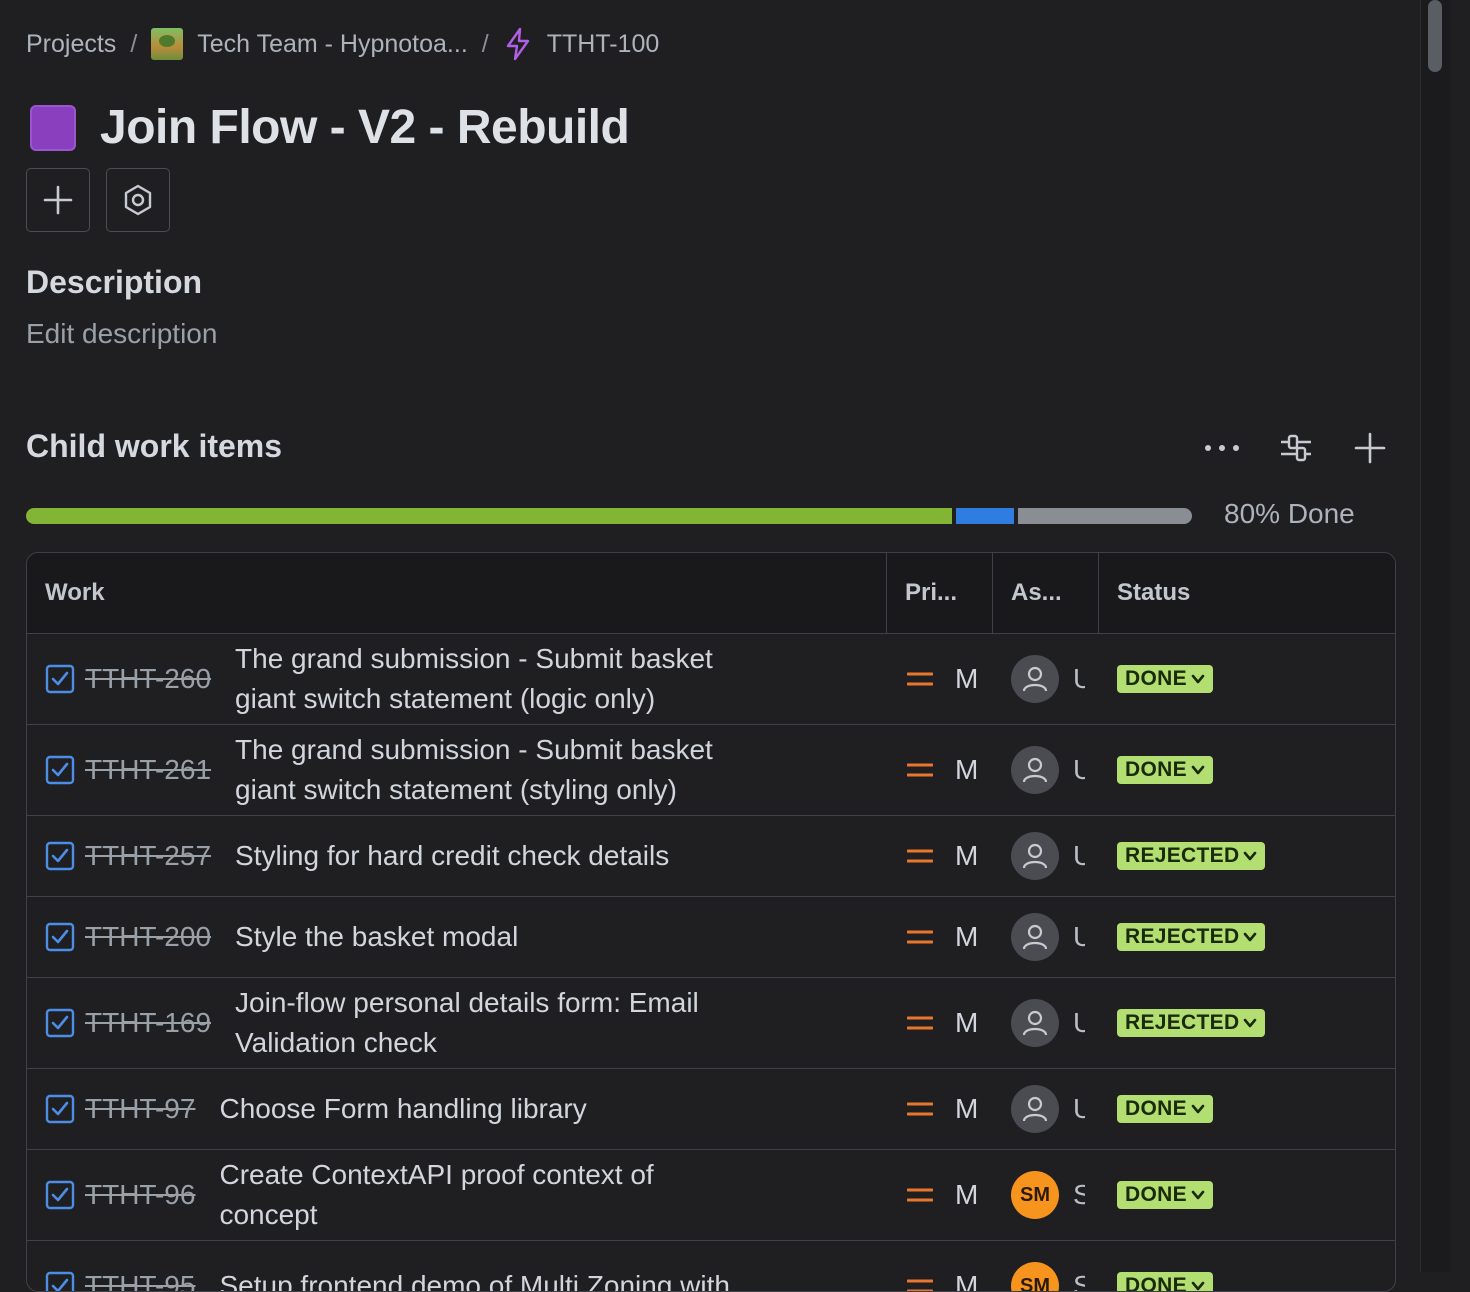 This screenshot has width=1470, height=1292. Describe the element at coordinates (148, 856) in the screenshot. I see `work-item-key: TTHT-257` at that location.